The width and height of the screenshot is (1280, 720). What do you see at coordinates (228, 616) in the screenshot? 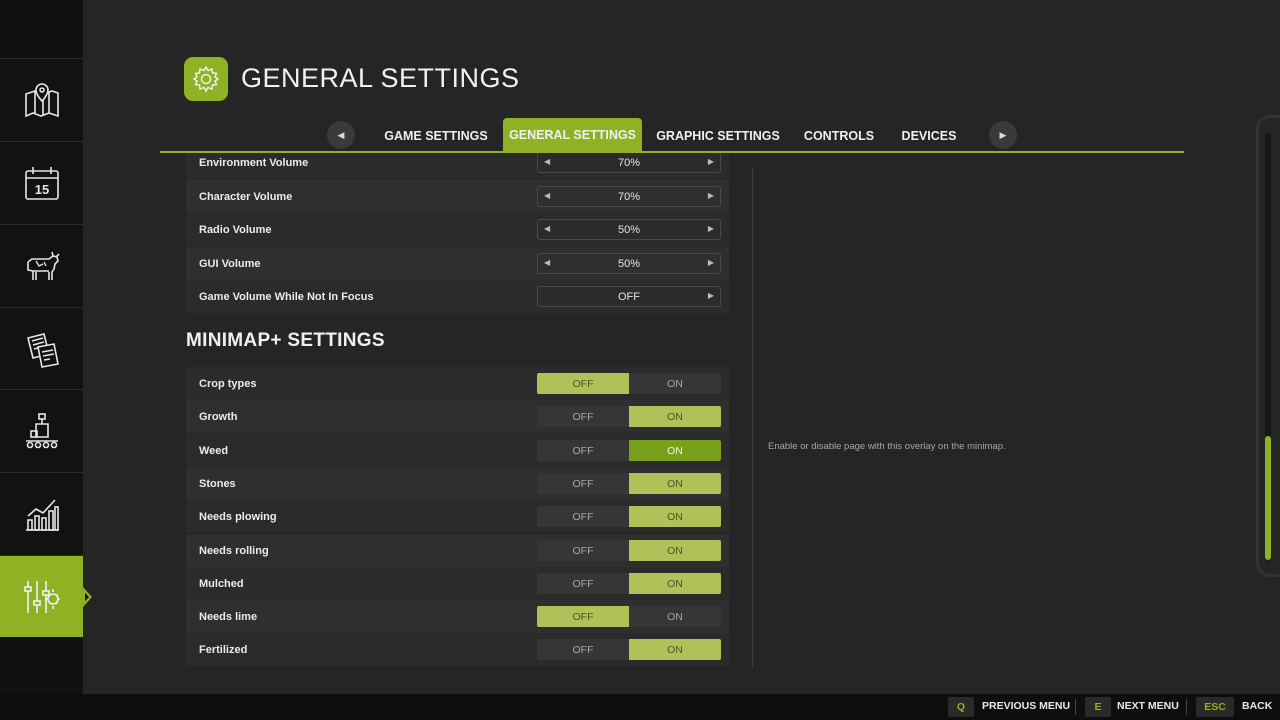
I see `setting-label: Needs lime` at bounding box center [228, 616].